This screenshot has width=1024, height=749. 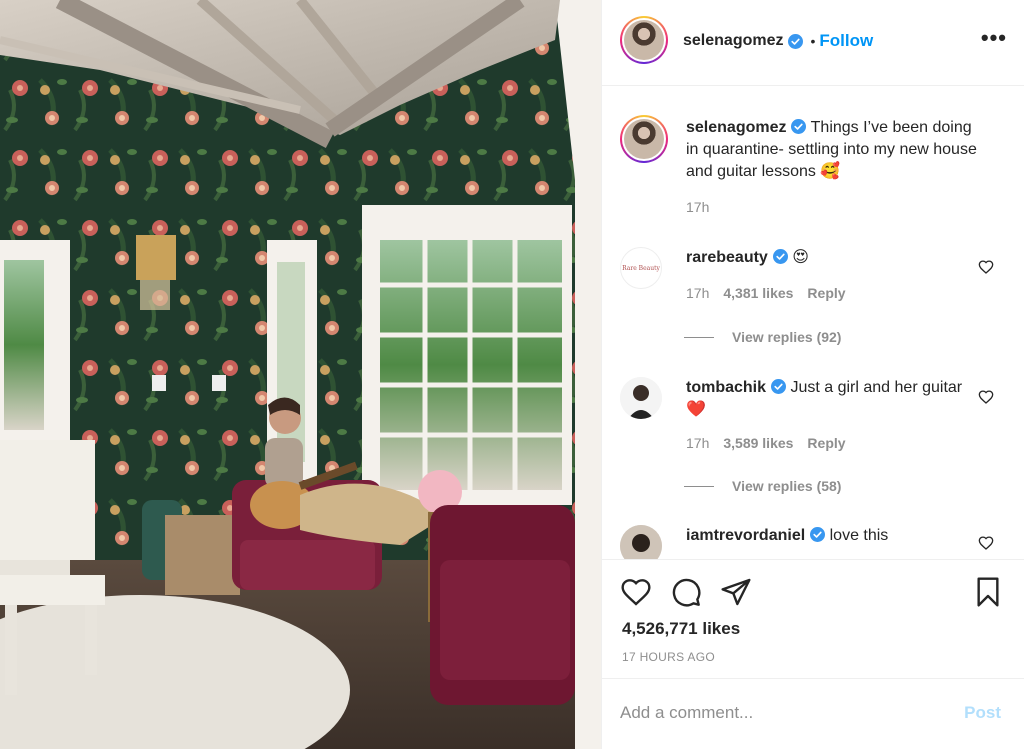 I want to click on comment-text: 😍, so click(x=800, y=257).